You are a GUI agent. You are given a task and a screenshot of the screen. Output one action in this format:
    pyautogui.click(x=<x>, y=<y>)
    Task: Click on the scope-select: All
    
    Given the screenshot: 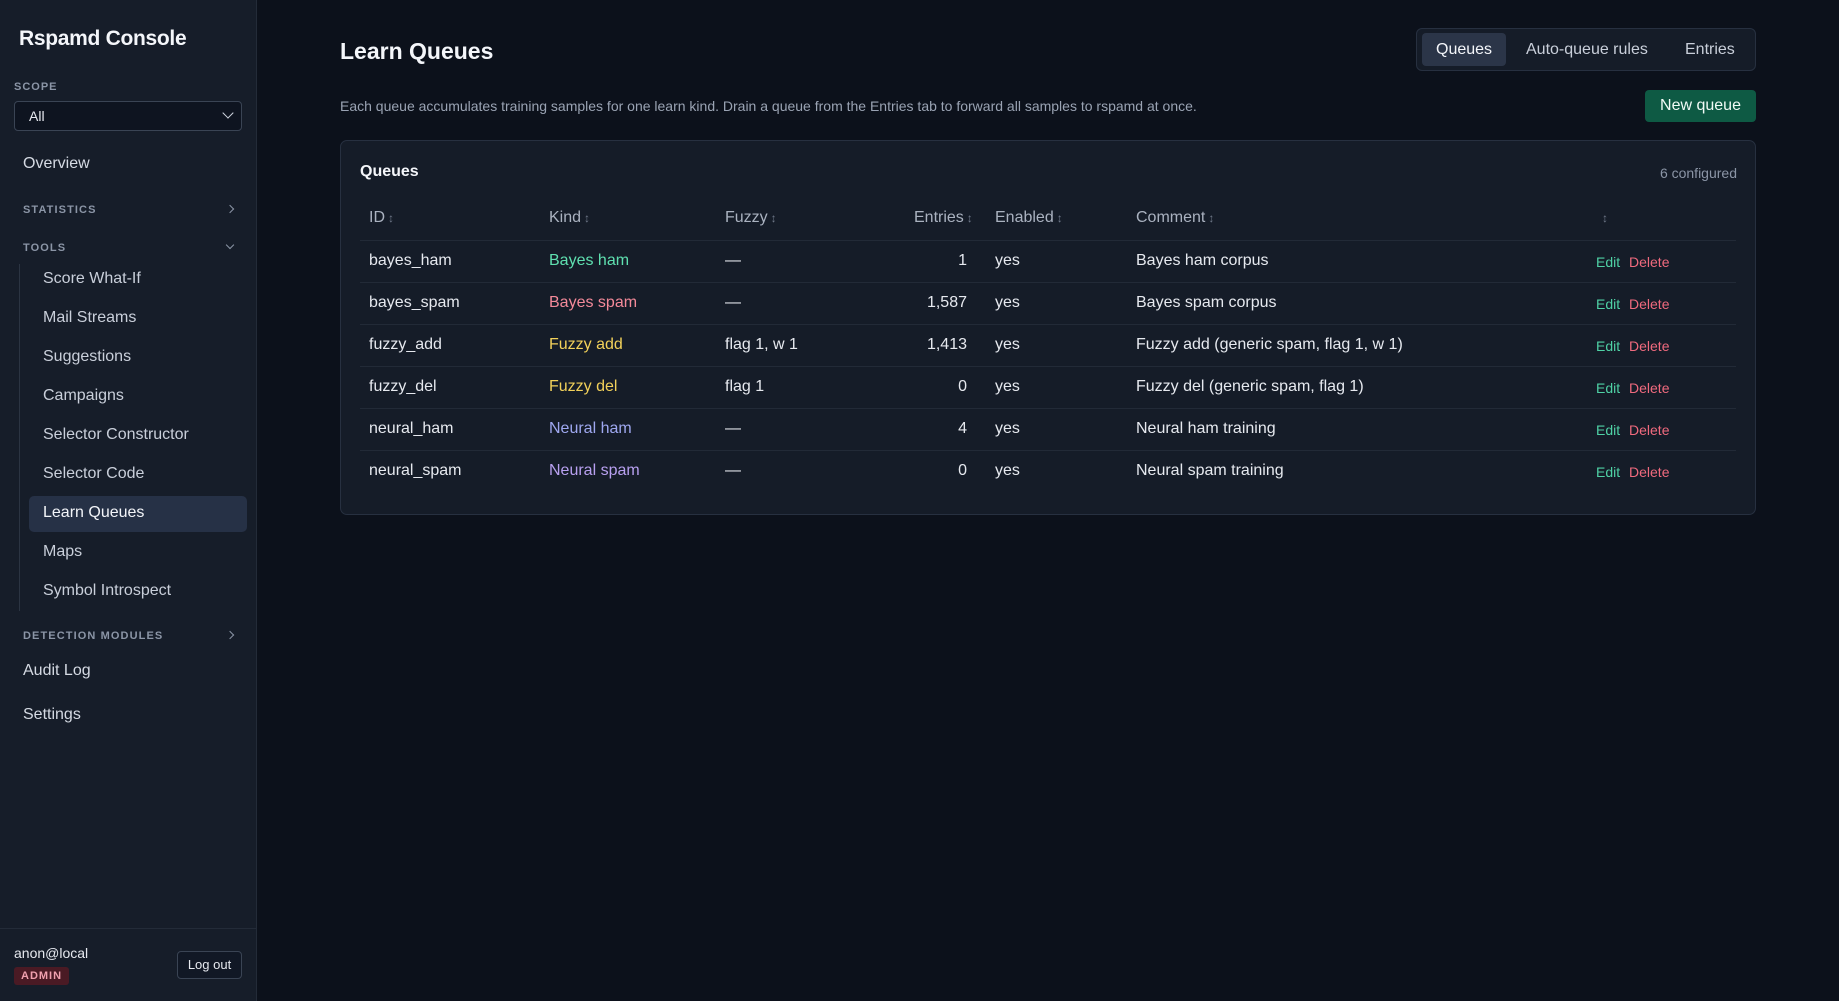 What is the action you would take?
    pyautogui.click(x=128, y=116)
    